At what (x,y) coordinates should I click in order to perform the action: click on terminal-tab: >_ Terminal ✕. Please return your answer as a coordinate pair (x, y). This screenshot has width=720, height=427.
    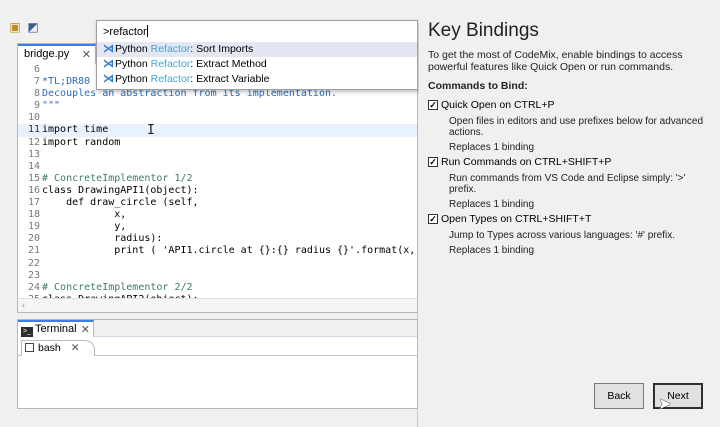
    Looking at the image, I should click on (56, 328).